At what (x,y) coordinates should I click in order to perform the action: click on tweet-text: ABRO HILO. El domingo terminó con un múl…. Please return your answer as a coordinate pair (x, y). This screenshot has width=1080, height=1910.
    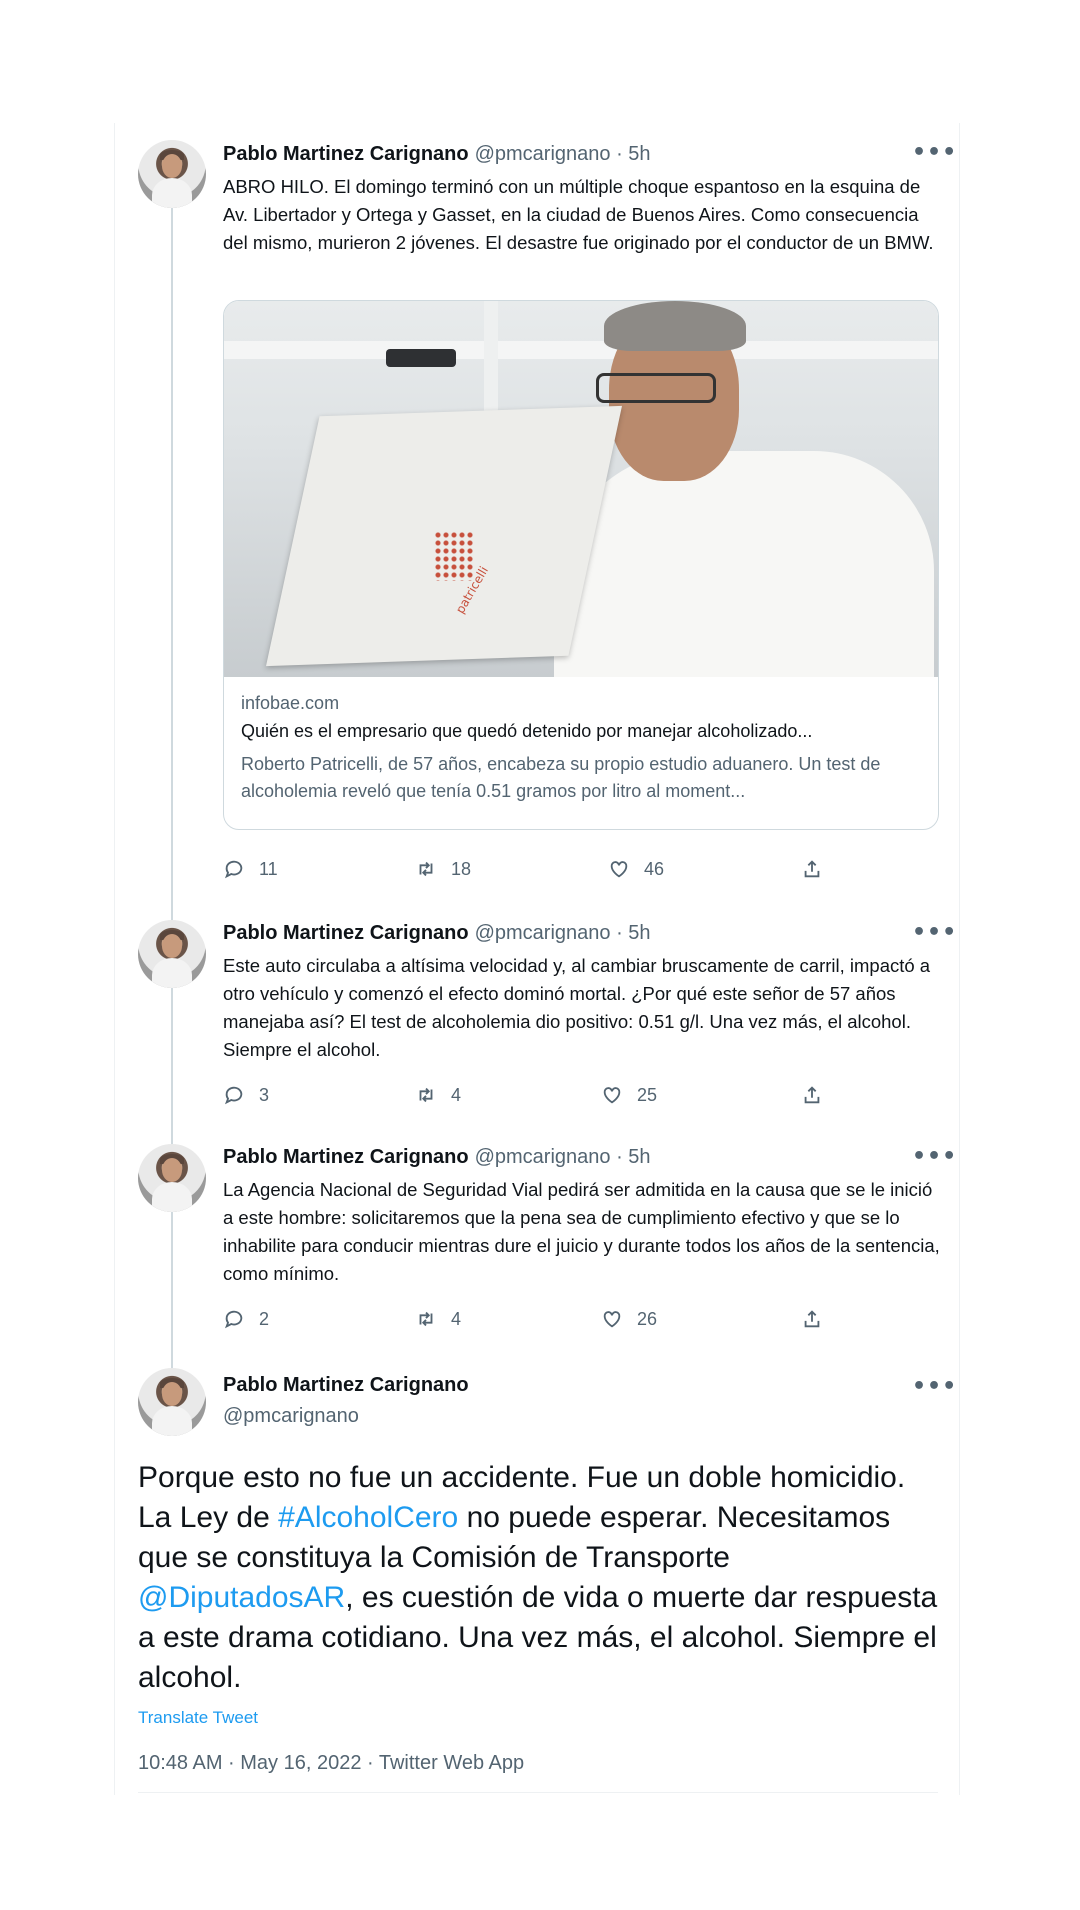
    Looking at the image, I should click on (578, 214).